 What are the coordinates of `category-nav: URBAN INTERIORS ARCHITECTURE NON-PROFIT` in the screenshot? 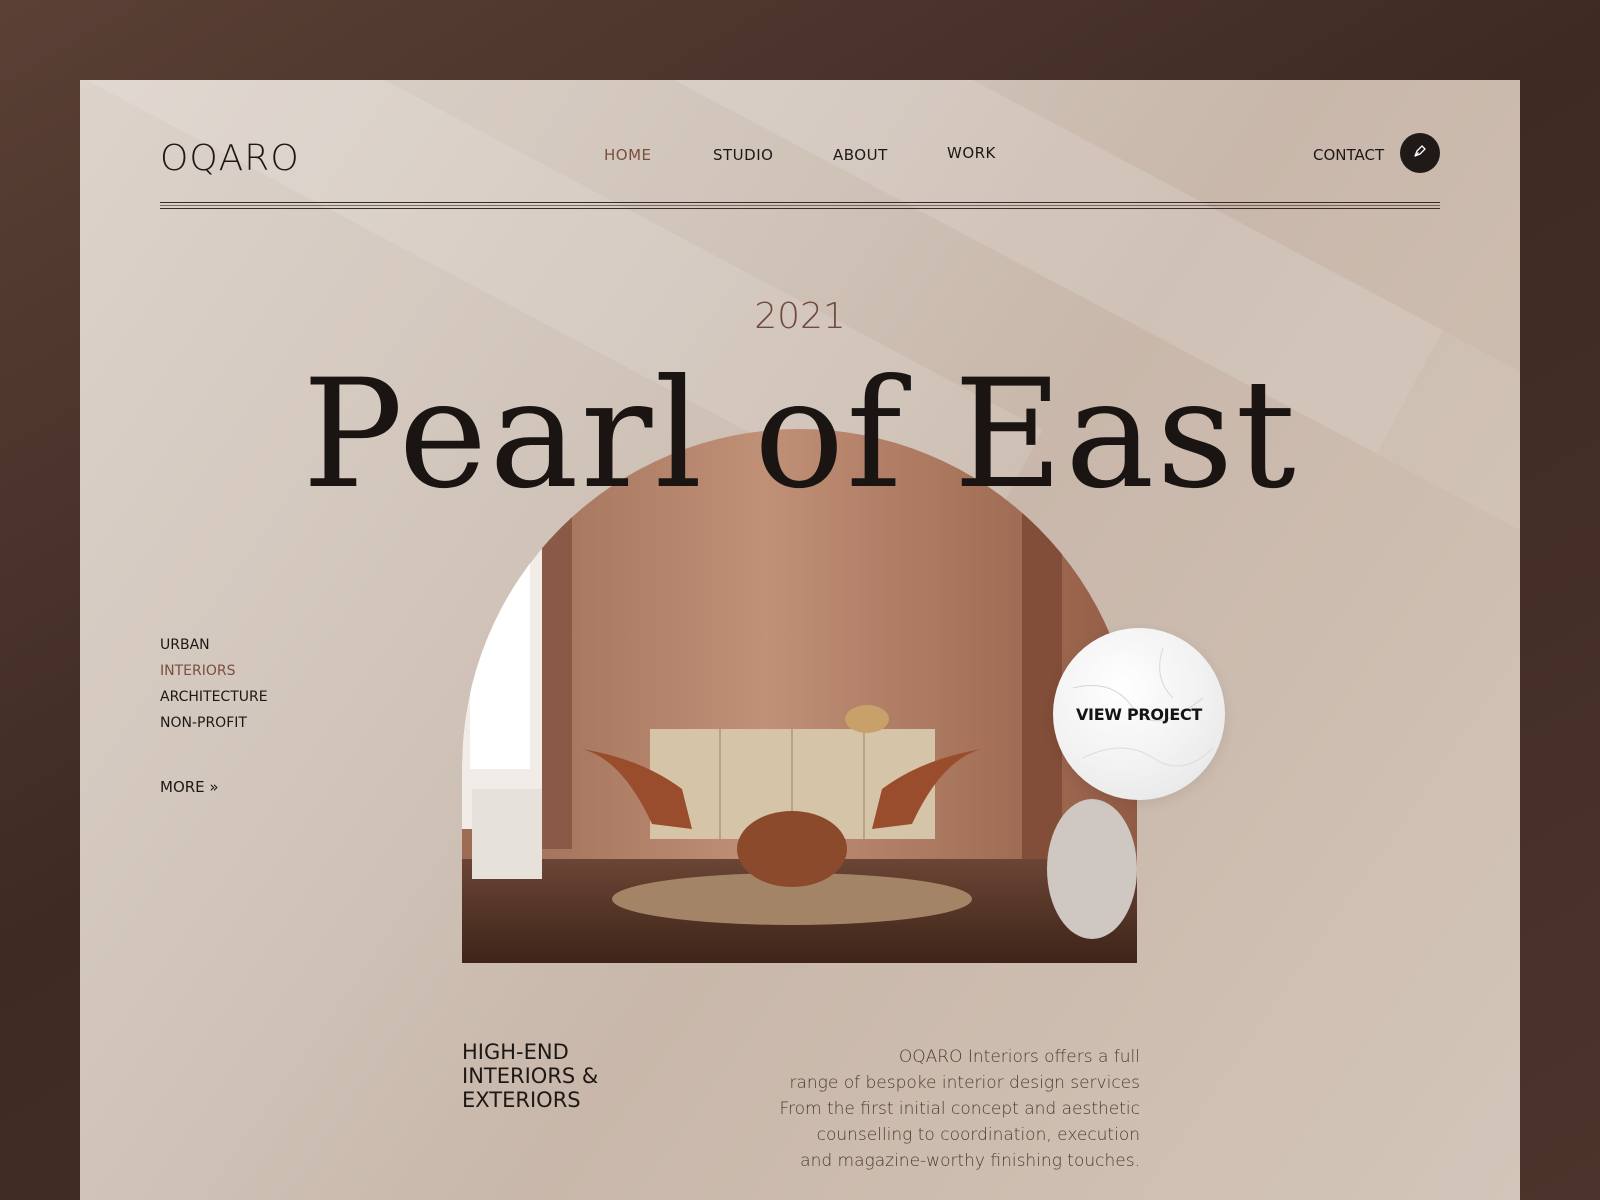 It's located at (214, 684).